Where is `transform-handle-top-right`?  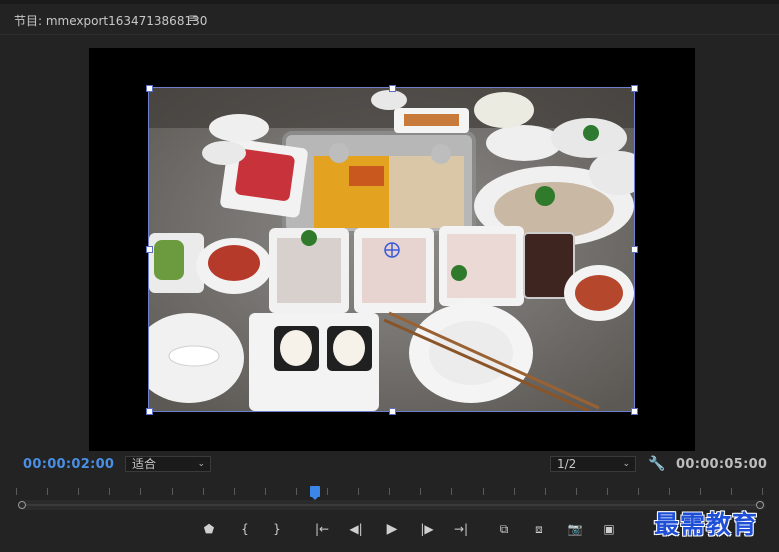 transform-handle-top-right is located at coordinates (634, 88).